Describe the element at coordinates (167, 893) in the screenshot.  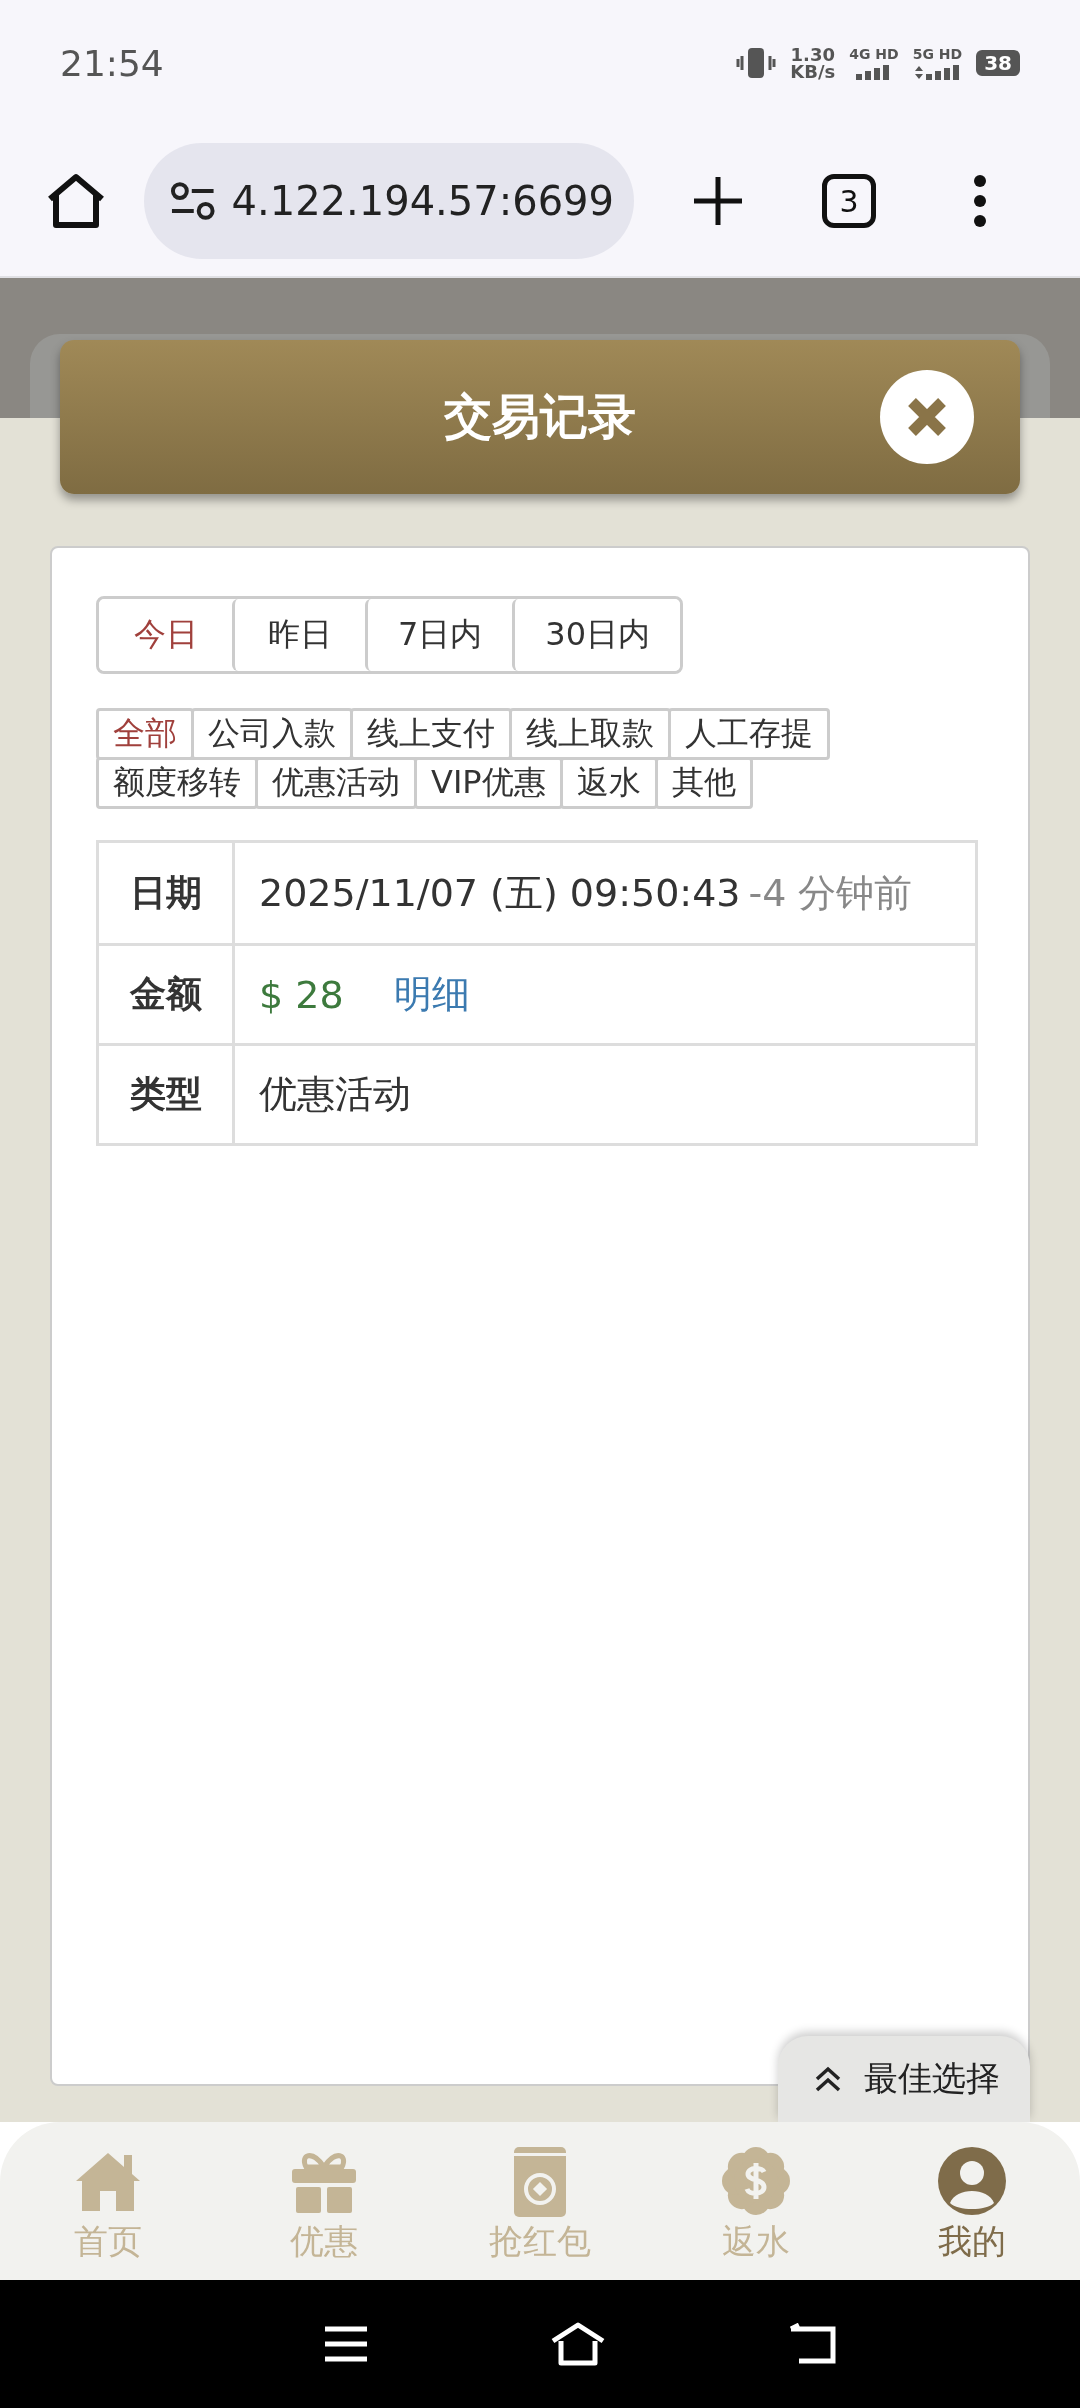
I see `label-cell: 日期` at that location.